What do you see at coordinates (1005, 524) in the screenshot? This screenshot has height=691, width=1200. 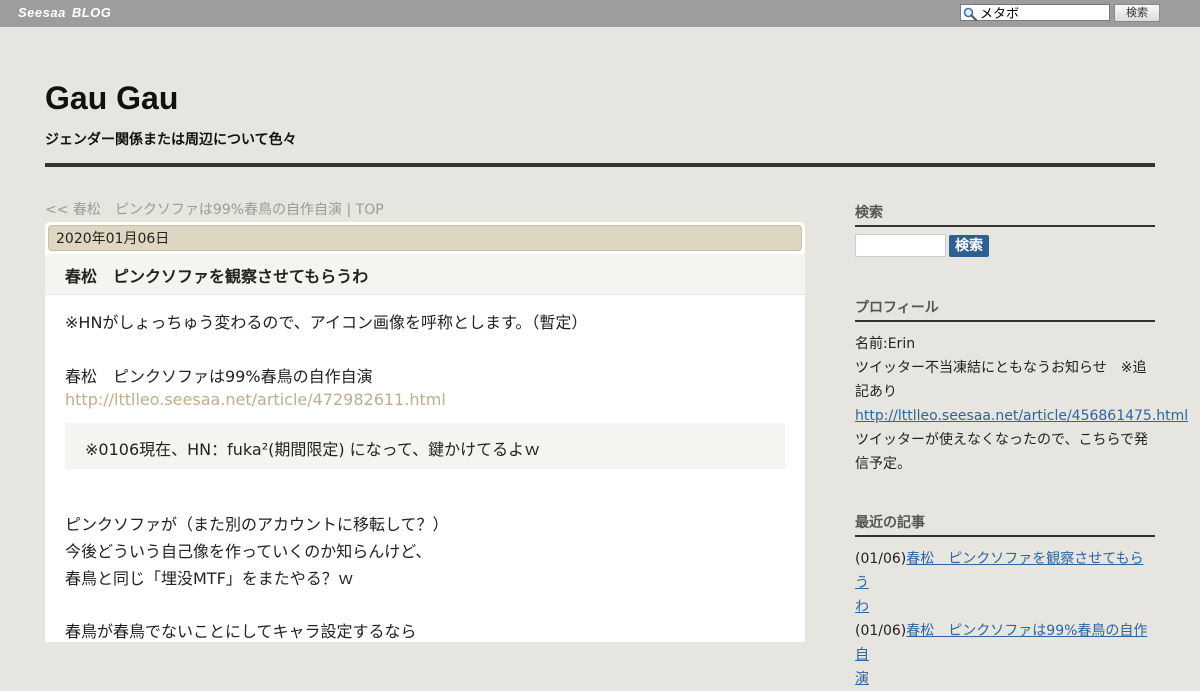 I see `sidebar-recent-heading: 最近の記事` at bounding box center [1005, 524].